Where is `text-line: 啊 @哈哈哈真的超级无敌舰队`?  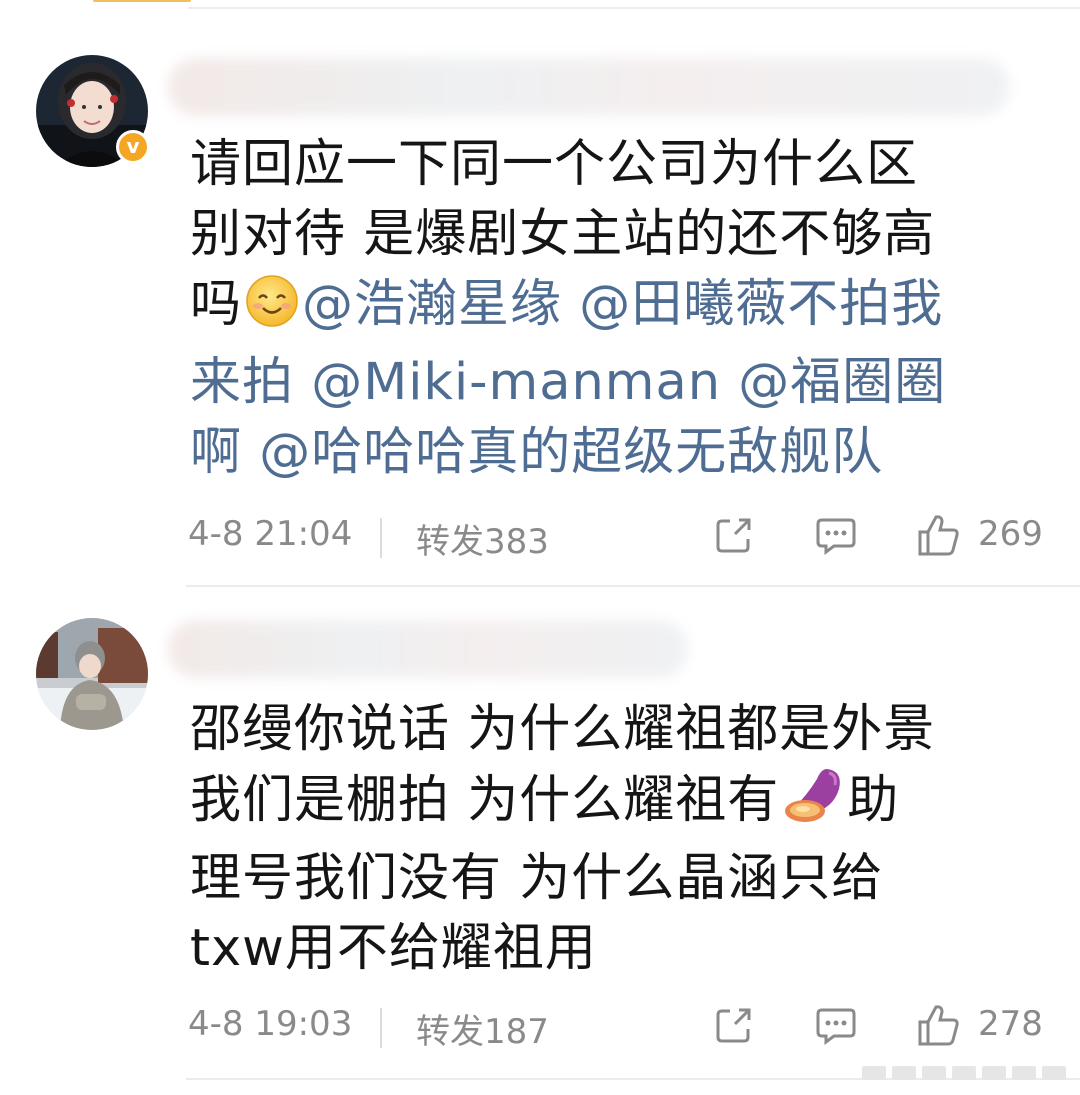
text-line: 啊 @哈哈哈真的超级无敌舰队 is located at coordinates (625, 453).